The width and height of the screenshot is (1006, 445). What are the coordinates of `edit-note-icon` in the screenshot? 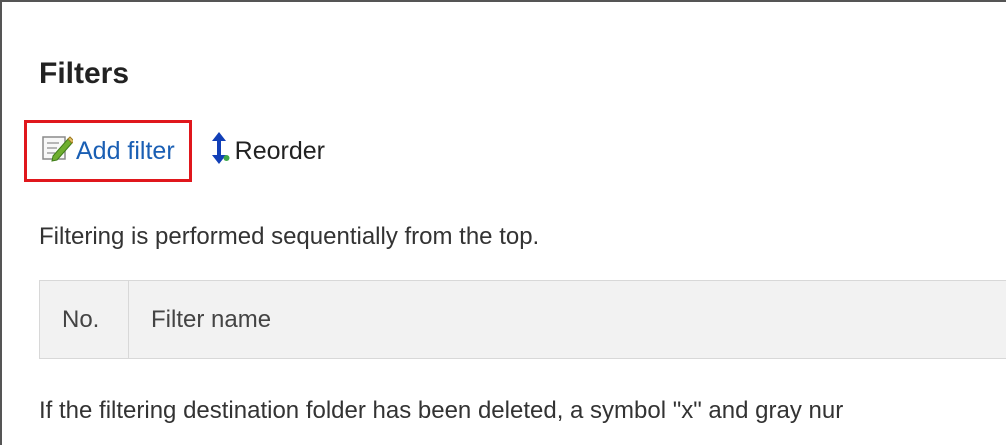 It's located at (57, 151).